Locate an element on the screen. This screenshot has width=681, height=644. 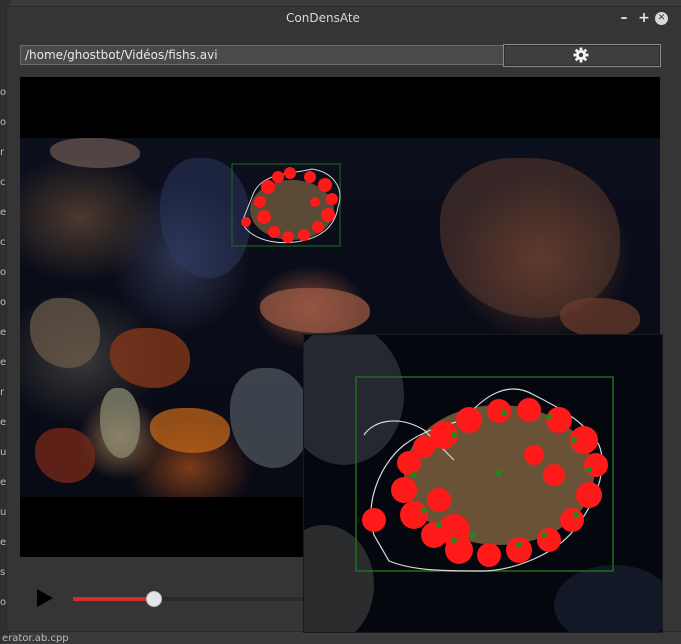
seek-bar-progress is located at coordinates (113, 599).